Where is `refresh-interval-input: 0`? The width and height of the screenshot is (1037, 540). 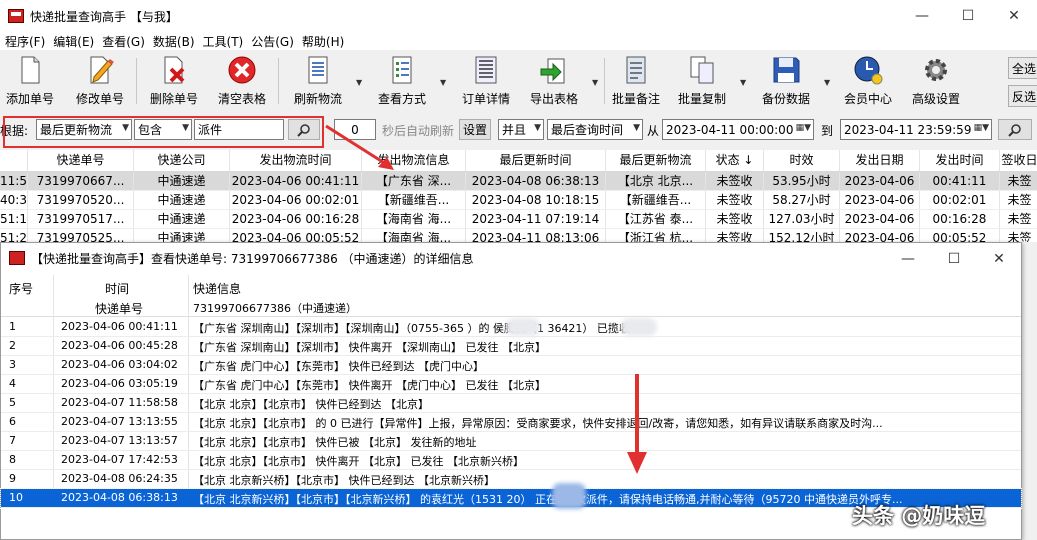 refresh-interval-input: 0 is located at coordinates (355, 129).